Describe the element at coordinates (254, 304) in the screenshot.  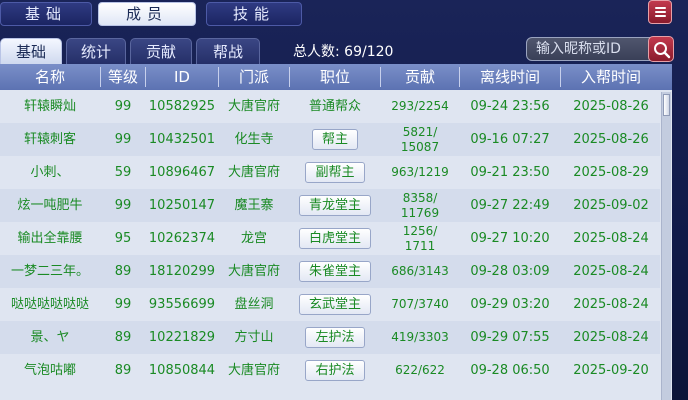
I see `member-sect: 盘丝洞` at that location.